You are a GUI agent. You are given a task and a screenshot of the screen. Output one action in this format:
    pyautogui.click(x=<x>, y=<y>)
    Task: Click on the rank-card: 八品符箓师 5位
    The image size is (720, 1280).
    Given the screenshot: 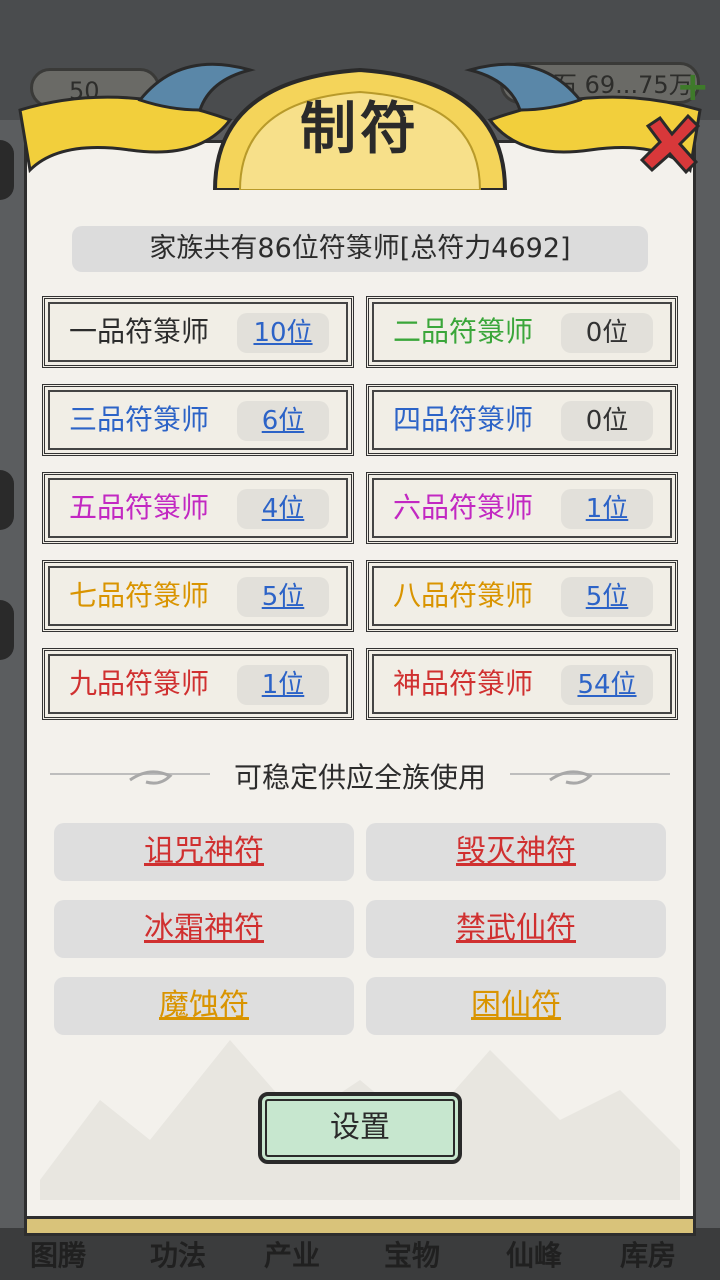 What is the action you would take?
    pyautogui.click(x=522, y=596)
    